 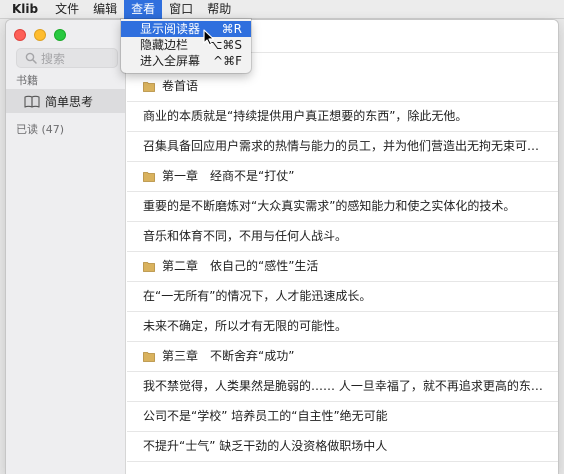 What do you see at coordinates (257, 296) in the screenshot?
I see `highlight-text: 在“一无所有”的情况下，人才能迅速成长。` at bounding box center [257, 296].